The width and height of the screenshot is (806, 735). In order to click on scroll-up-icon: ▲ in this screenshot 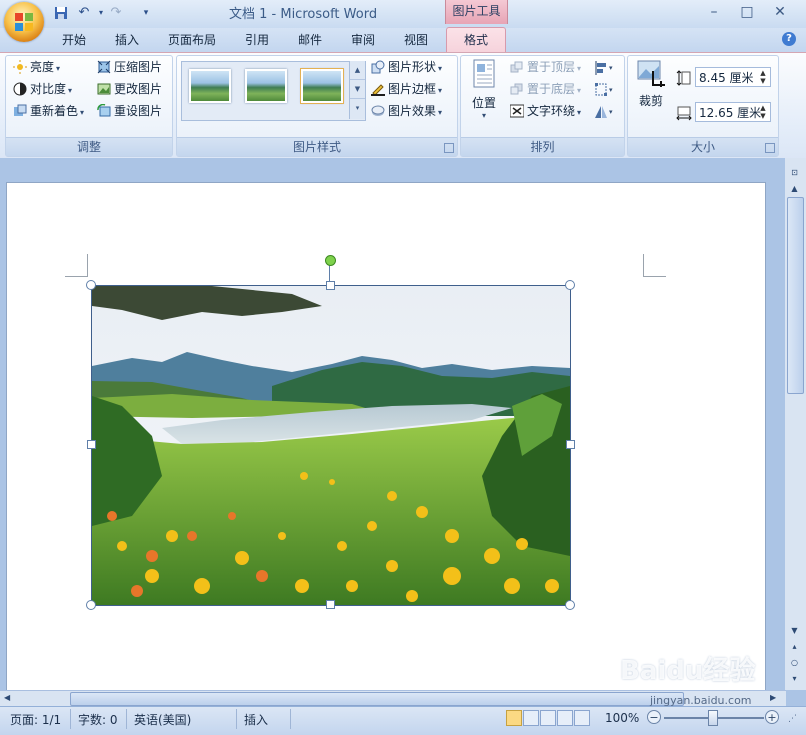, I will do `click(794, 189)`.